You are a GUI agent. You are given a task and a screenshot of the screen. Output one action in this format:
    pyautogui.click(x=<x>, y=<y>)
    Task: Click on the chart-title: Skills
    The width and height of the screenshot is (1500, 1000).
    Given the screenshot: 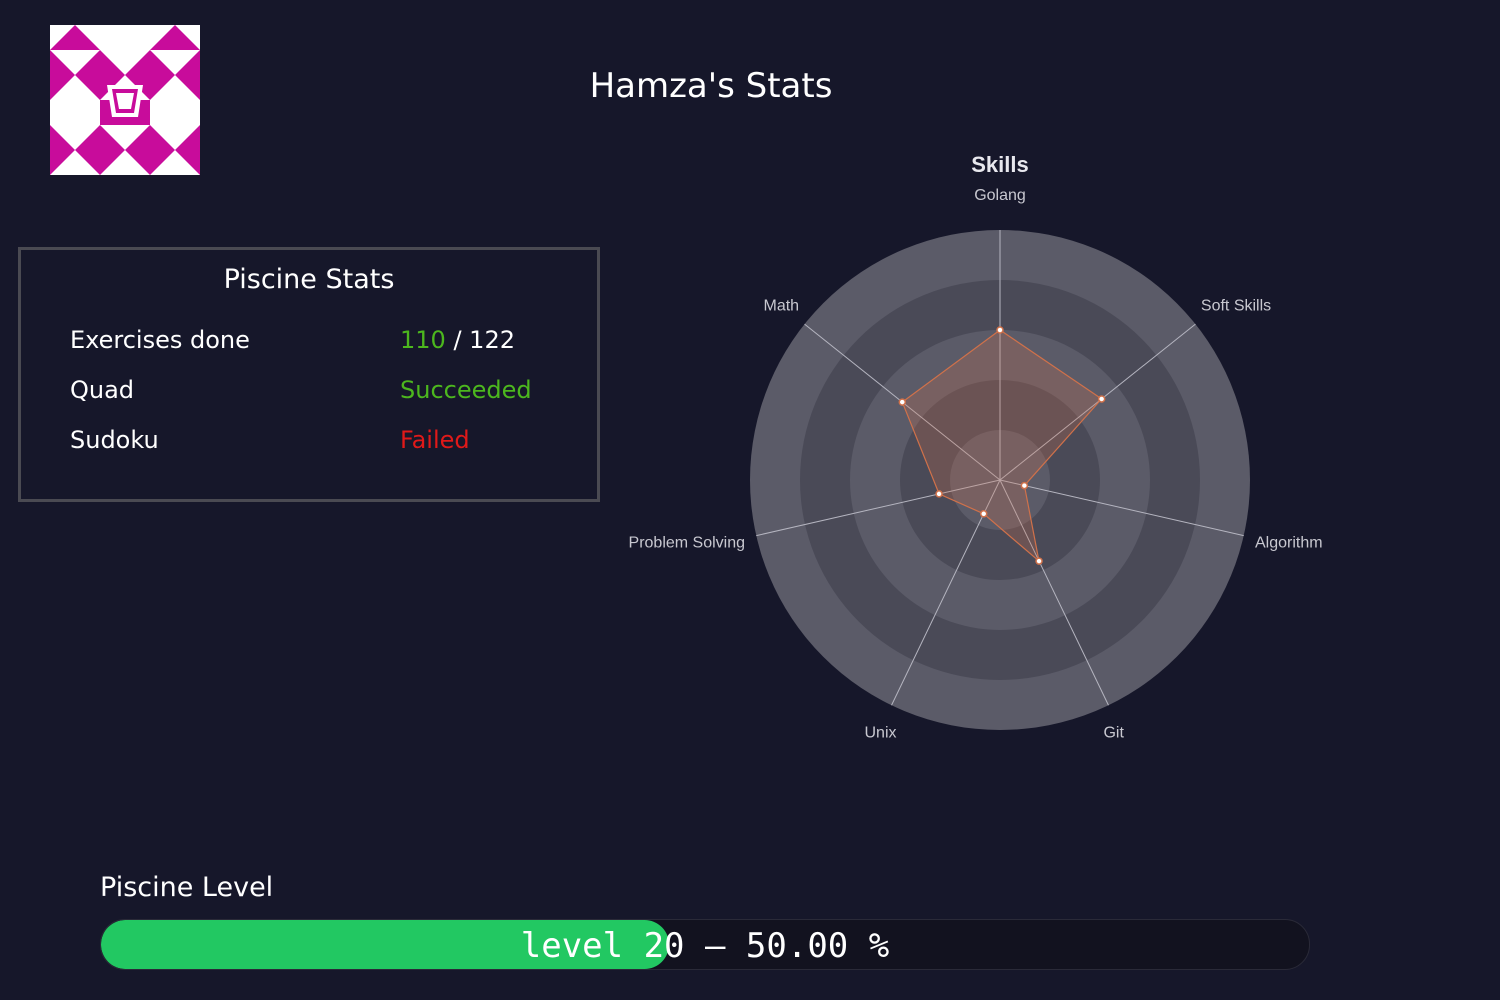 What is the action you would take?
    pyautogui.click(x=999, y=164)
    